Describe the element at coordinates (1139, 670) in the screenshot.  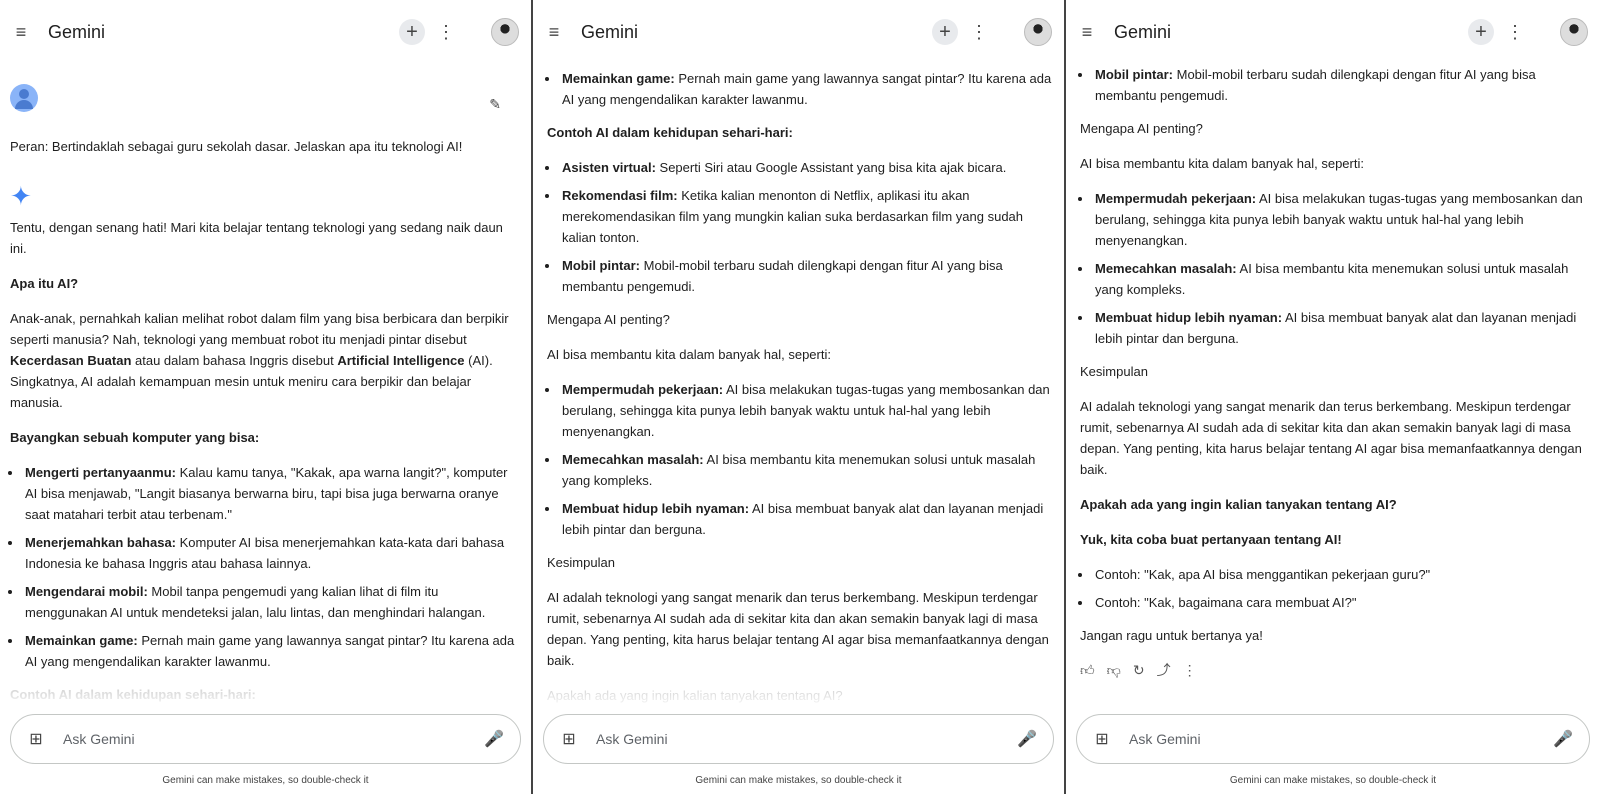
I see `regenerate-icon: ↻` at that location.